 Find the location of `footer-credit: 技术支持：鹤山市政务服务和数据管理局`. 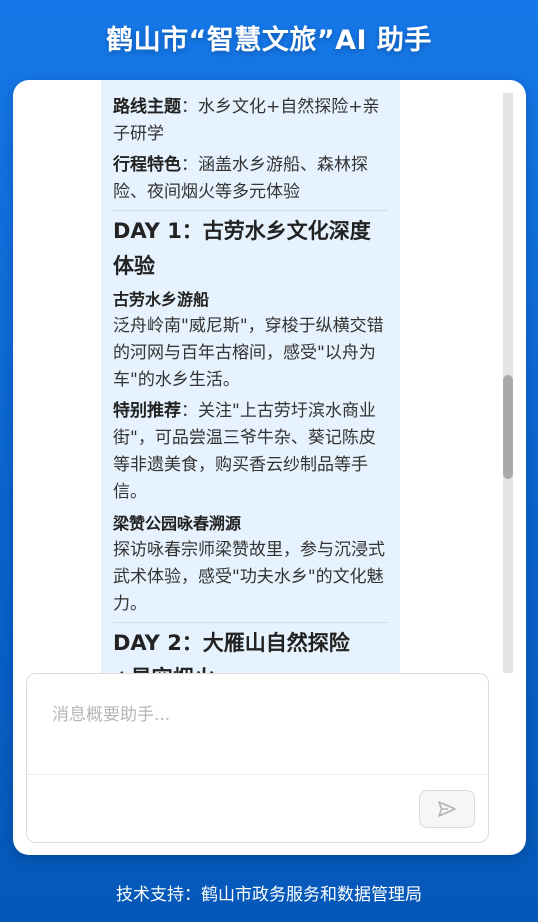

footer-credit: 技术支持：鹤山市政务服务和数据管理局 is located at coordinates (269, 895).